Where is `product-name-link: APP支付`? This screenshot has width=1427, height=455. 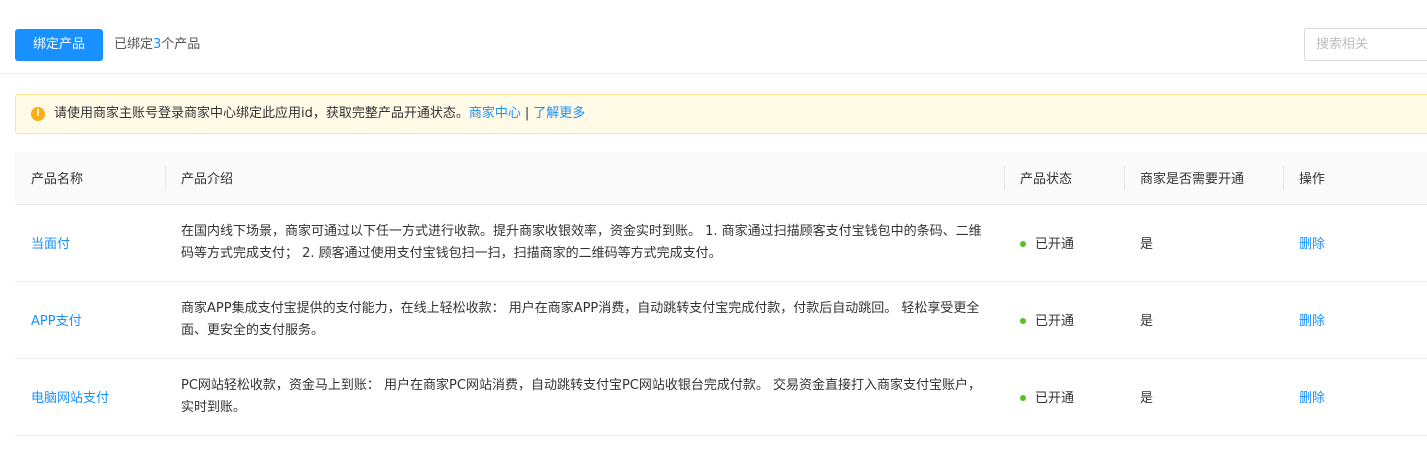 product-name-link: APP支付 is located at coordinates (56, 321).